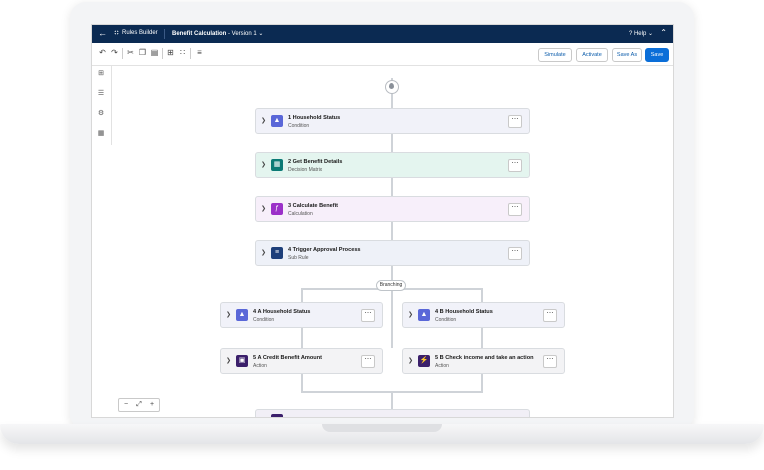 The image size is (764, 470). What do you see at coordinates (324, 250) in the screenshot?
I see `step-title: 4 Trigger Approval Process` at bounding box center [324, 250].